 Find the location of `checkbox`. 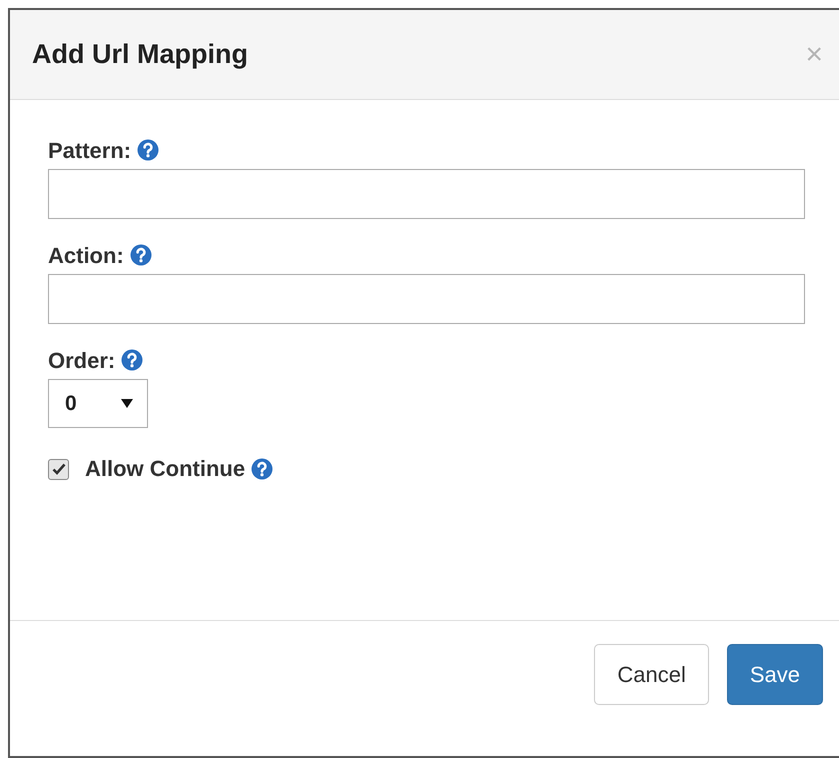

checkbox is located at coordinates (58, 469).